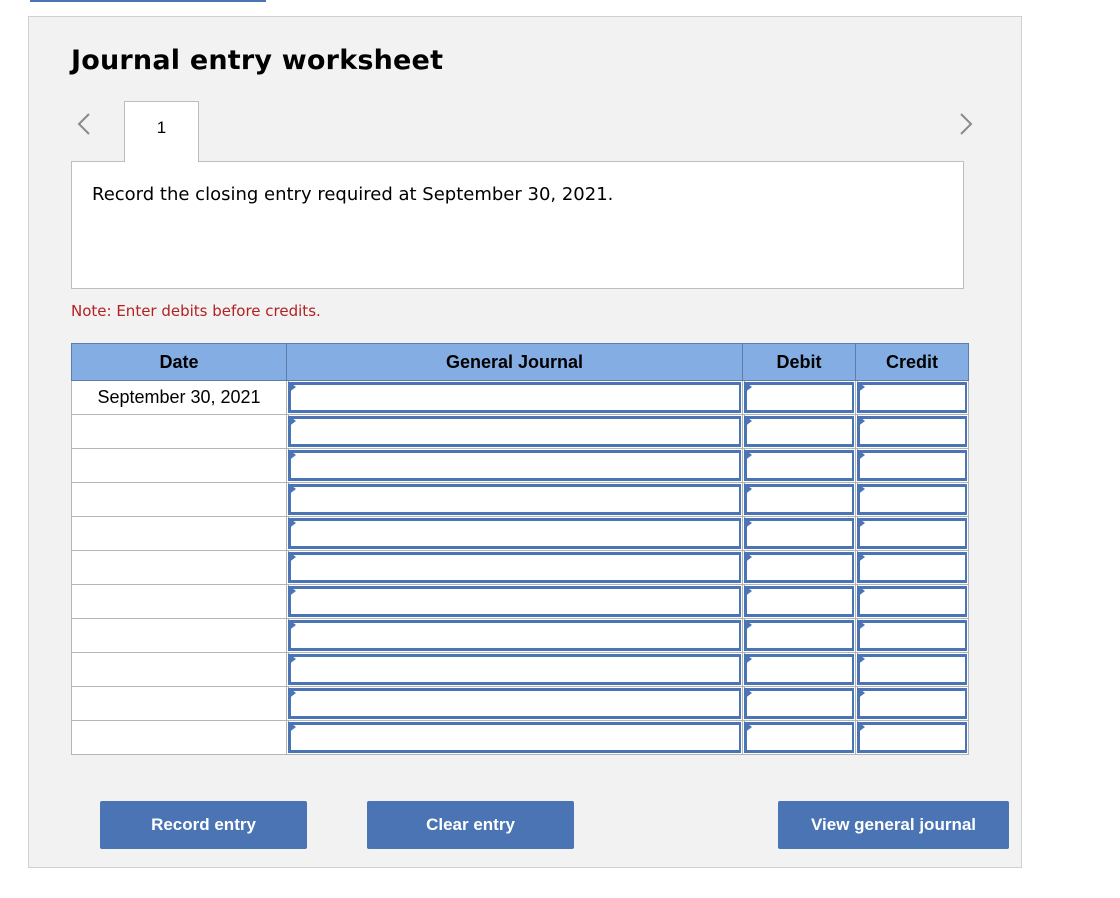 The width and height of the screenshot is (1120, 898). I want to click on chevron-right-icon, so click(966, 124).